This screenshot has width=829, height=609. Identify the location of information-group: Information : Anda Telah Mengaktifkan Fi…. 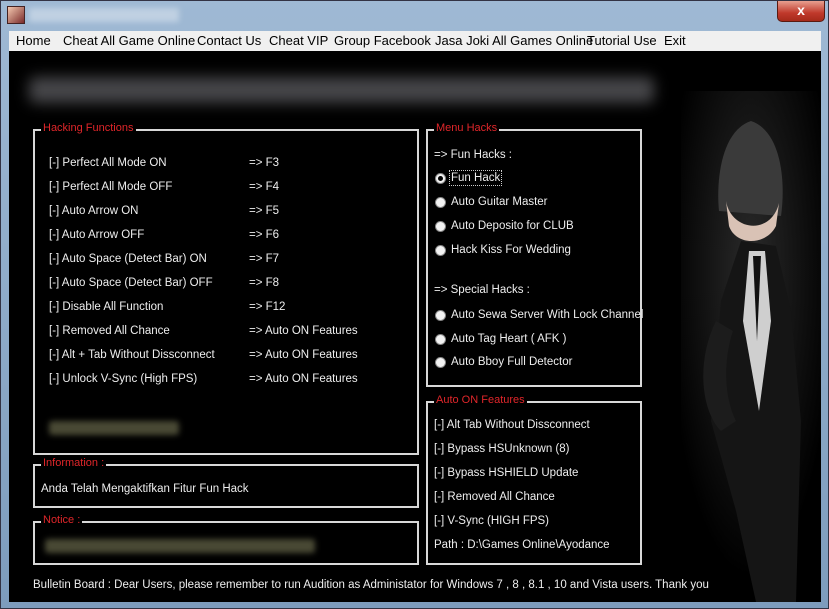
(226, 482).